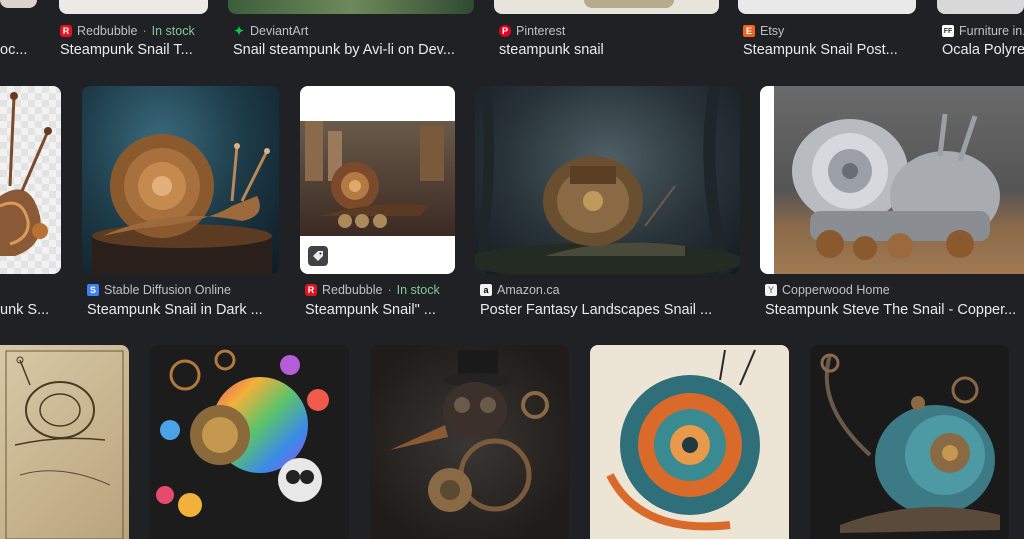 This screenshot has height=539, width=1024. What do you see at coordinates (836, 290) in the screenshot?
I see `source-name: Copperwood Home` at bounding box center [836, 290].